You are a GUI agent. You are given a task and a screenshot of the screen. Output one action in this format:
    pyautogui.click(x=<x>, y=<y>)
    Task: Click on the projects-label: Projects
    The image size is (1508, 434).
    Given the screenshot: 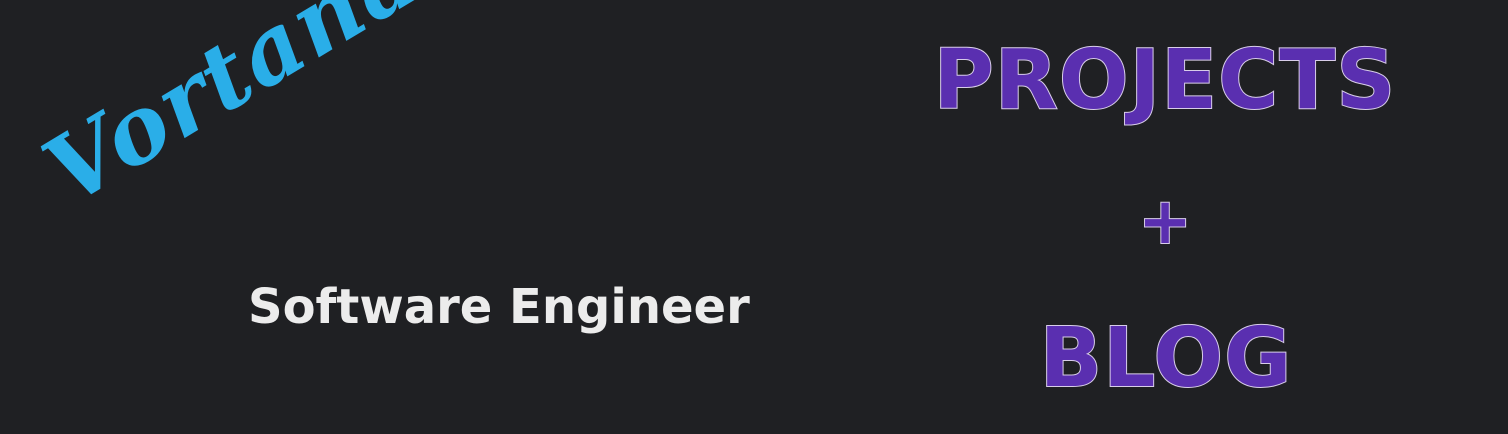 What is the action you would take?
    pyautogui.click(x=1165, y=80)
    